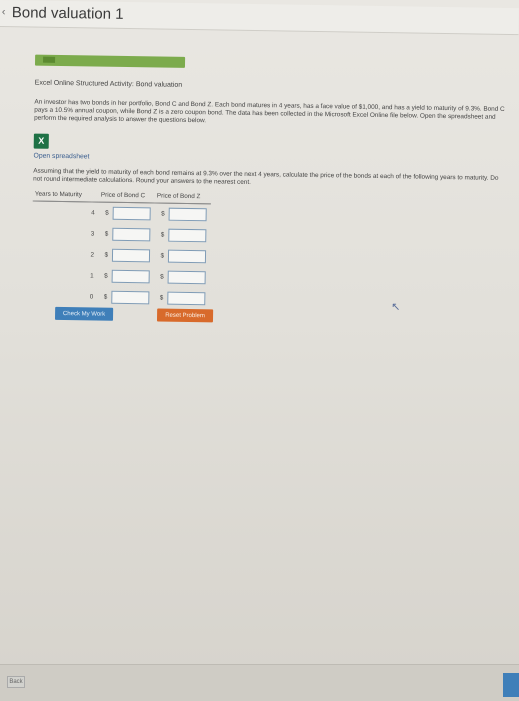 Image resolution: width=519 pixels, height=701 pixels. What do you see at coordinates (511, 685) in the screenshot?
I see `next-button` at bounding box center [511, 685].